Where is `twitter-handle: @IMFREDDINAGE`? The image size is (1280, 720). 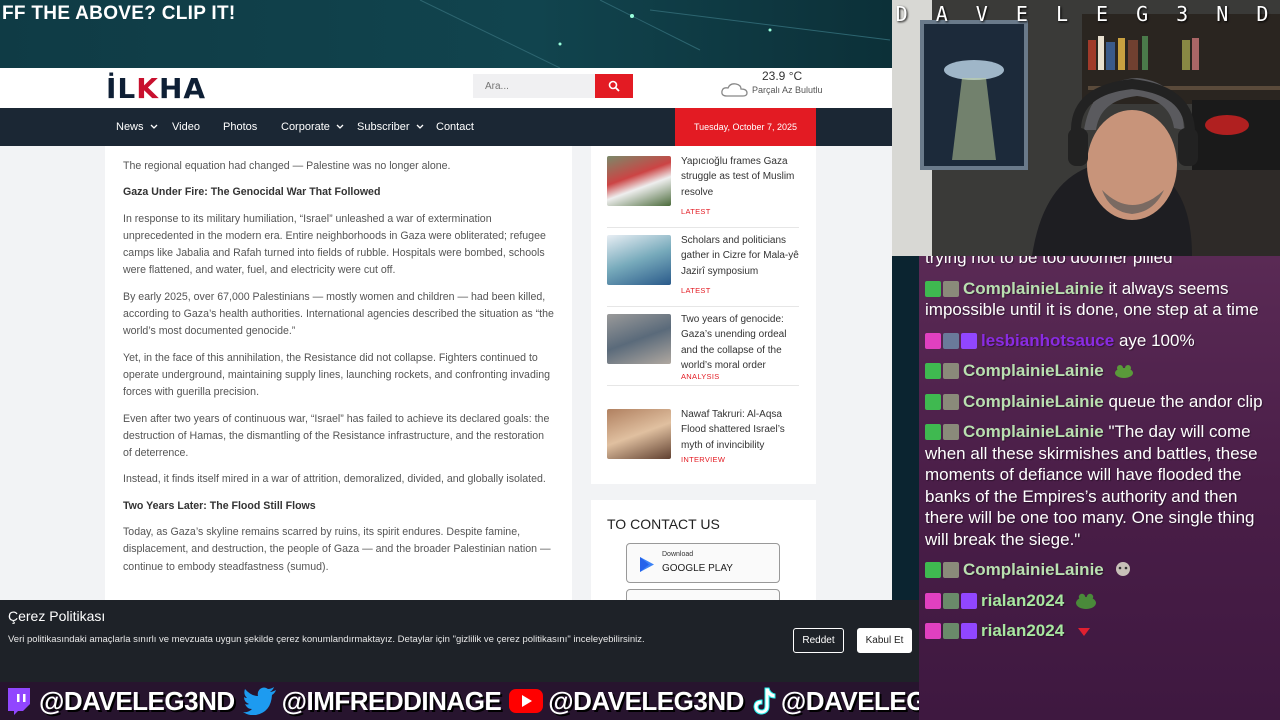
twitter-handle: @IMFREDDINAGE is located at coordinates (391, 700).